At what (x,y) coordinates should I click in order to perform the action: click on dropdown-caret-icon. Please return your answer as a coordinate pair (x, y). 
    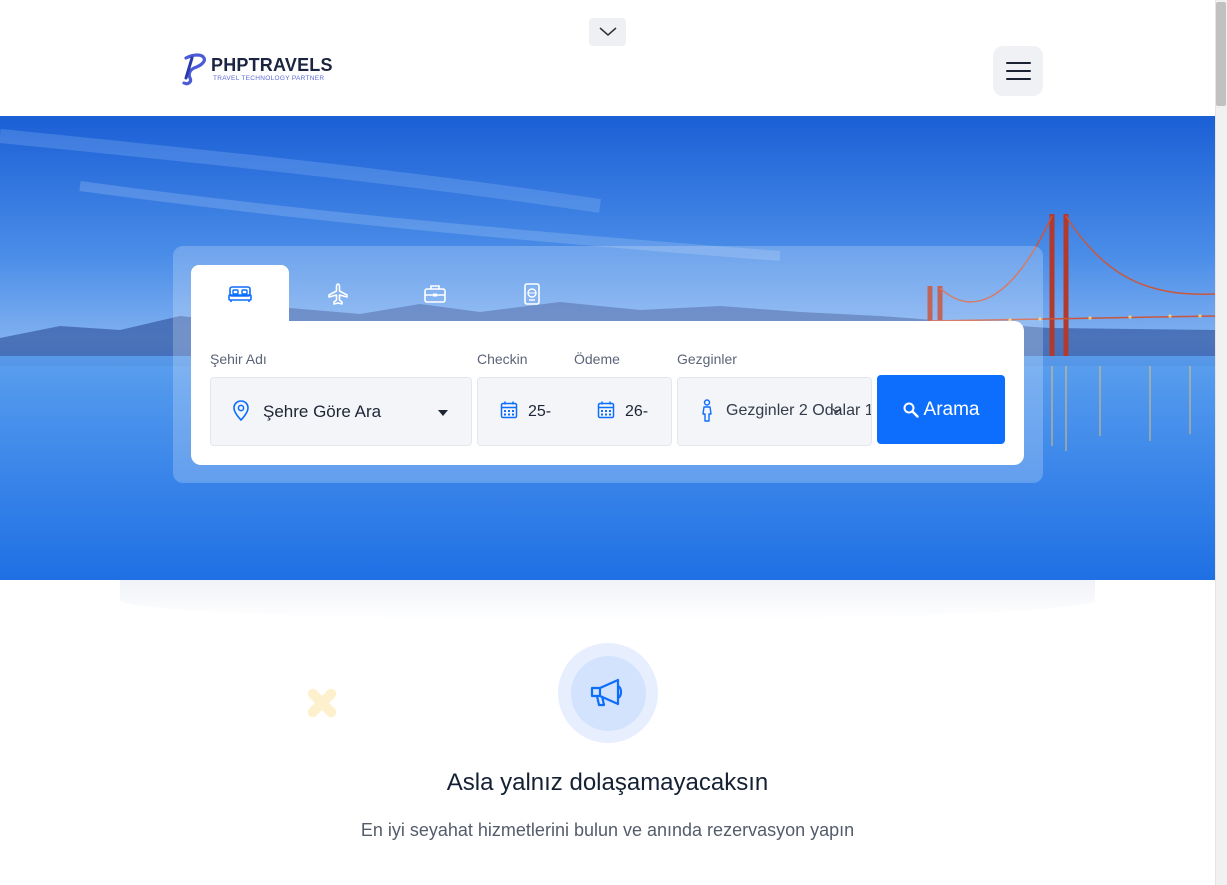
    Looking at the image, I should click on (443, 413).